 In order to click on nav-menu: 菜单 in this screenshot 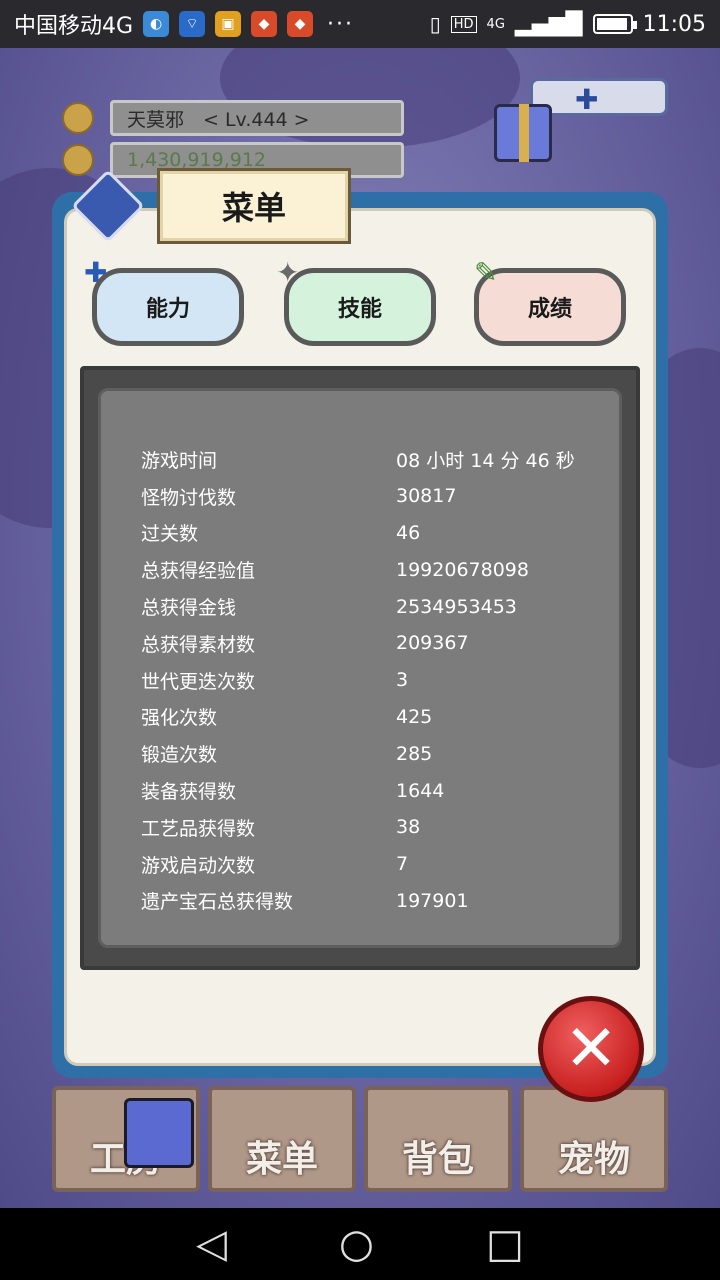, I will do `click(282, 1139)`.